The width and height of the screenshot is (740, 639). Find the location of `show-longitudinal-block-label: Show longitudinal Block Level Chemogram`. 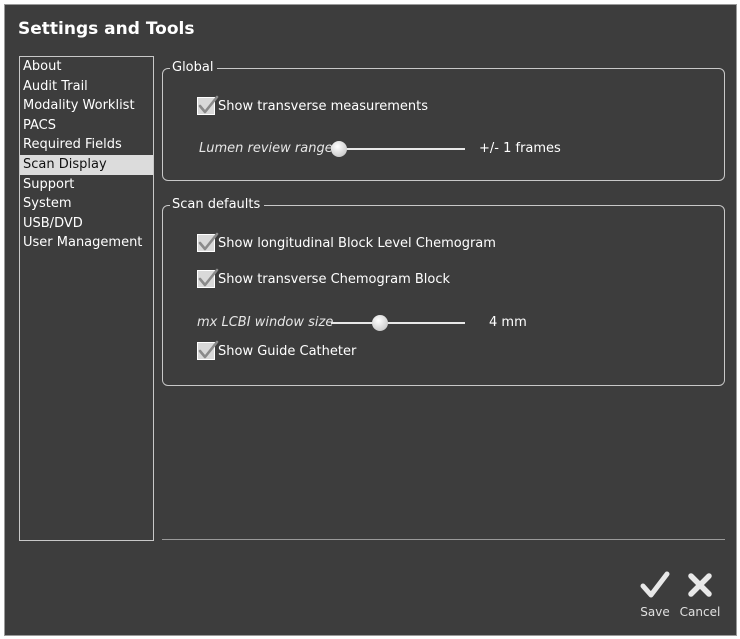

show-longitudinal-block-label: Show longitudinal Block Level Chemogram is located at coordinates (357, 243).